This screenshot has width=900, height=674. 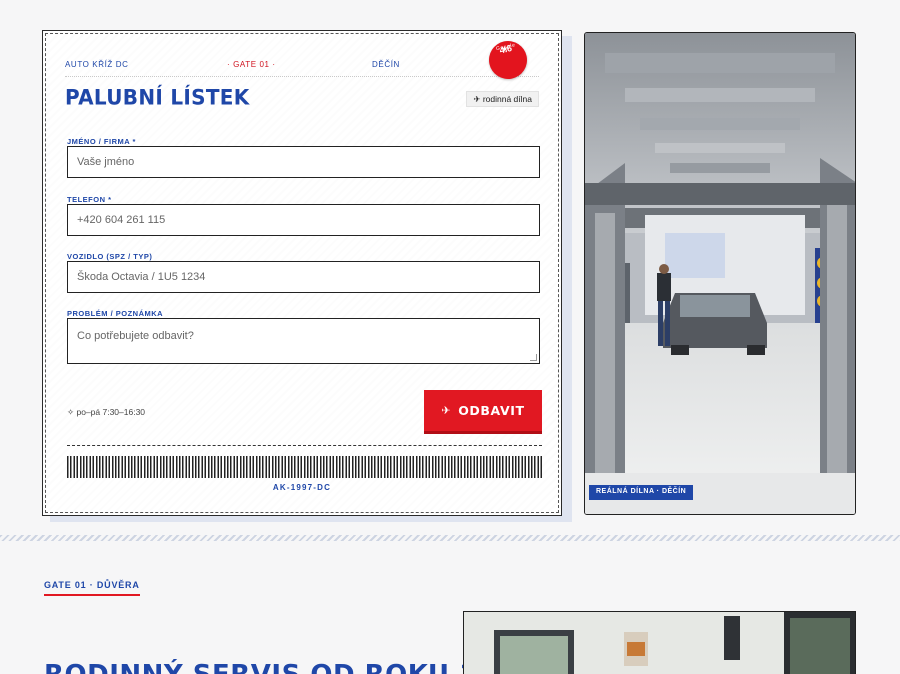 I want to click on team-photo, so click(x=659, y=642).